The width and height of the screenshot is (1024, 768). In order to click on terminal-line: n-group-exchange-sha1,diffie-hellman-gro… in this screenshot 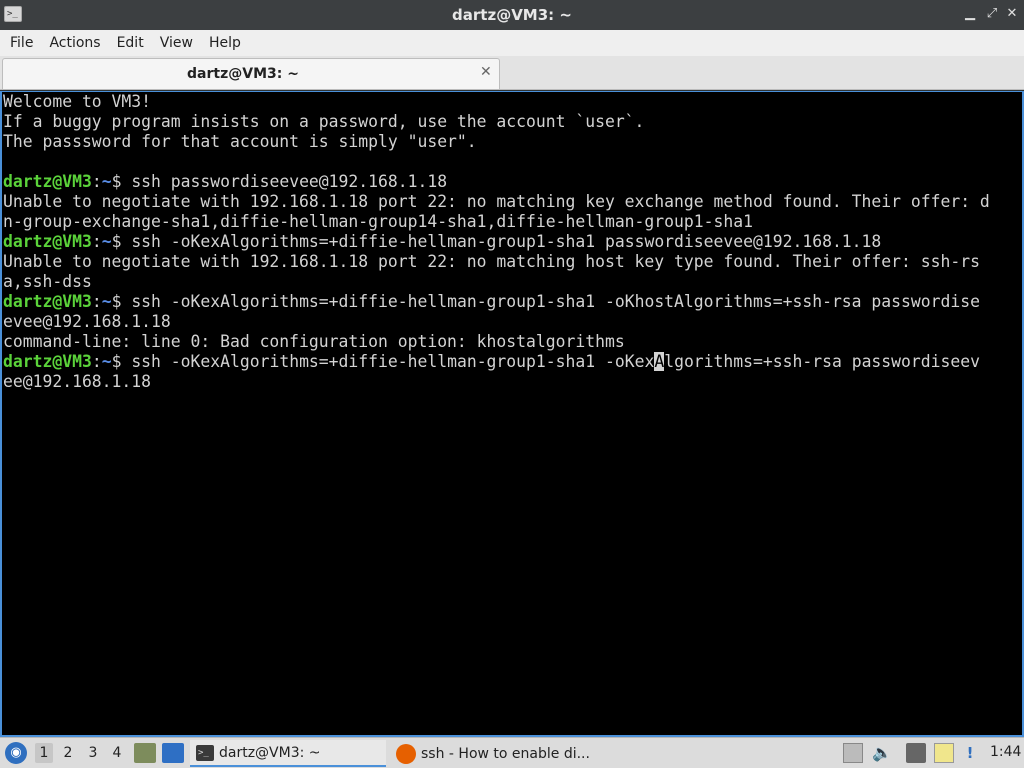, I will do `click(378, 221)`.